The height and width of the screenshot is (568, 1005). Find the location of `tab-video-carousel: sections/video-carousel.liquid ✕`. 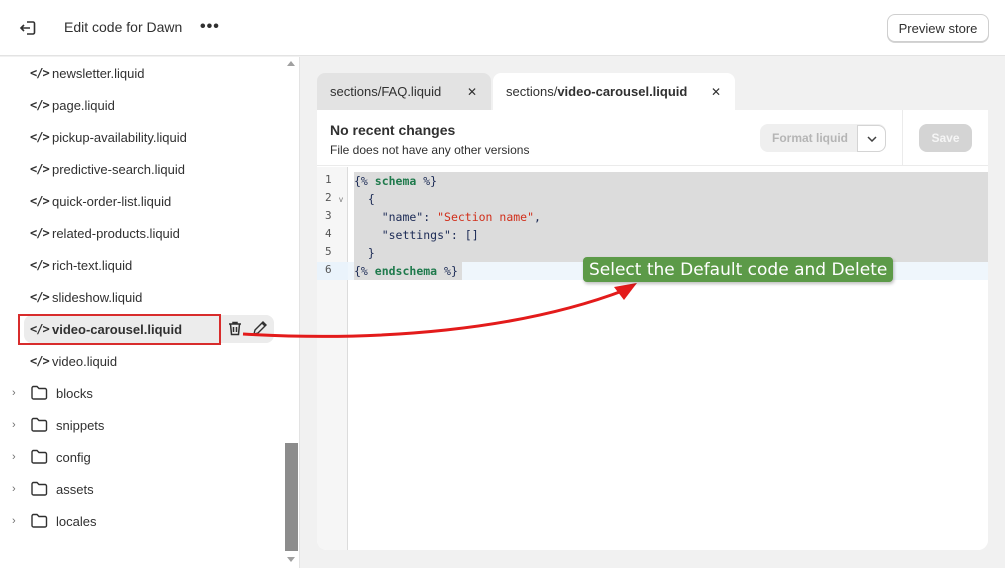

tab-video-carousel: sections/video-carousel.liquid ✕ is located at coordinates (614, 91).